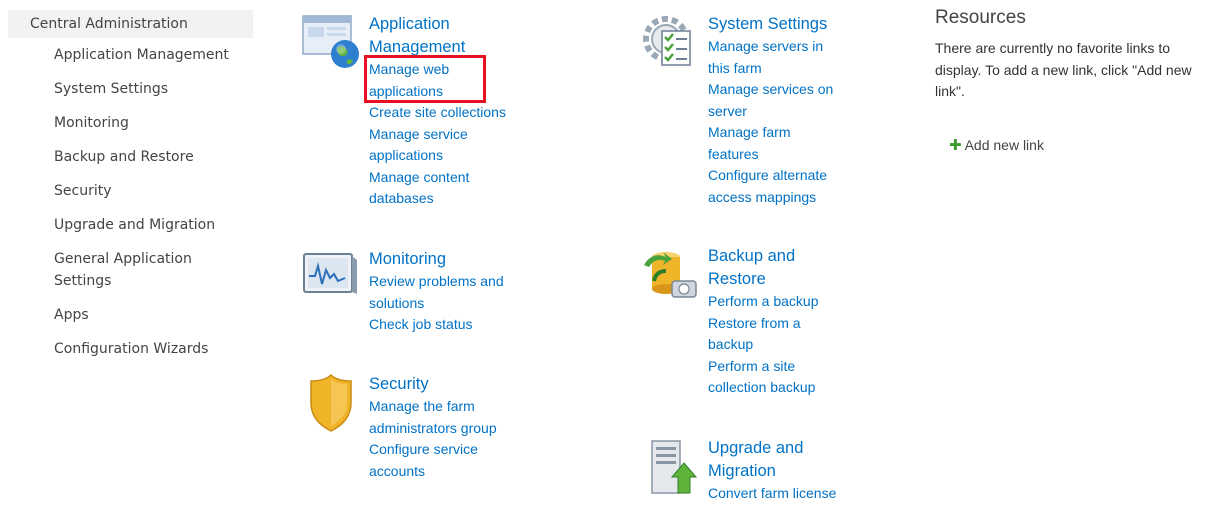 The height and width of the screenshot is (506, 1208). I want to click on manage-servers-link: Manage servers in this farm, so click(775, 57).